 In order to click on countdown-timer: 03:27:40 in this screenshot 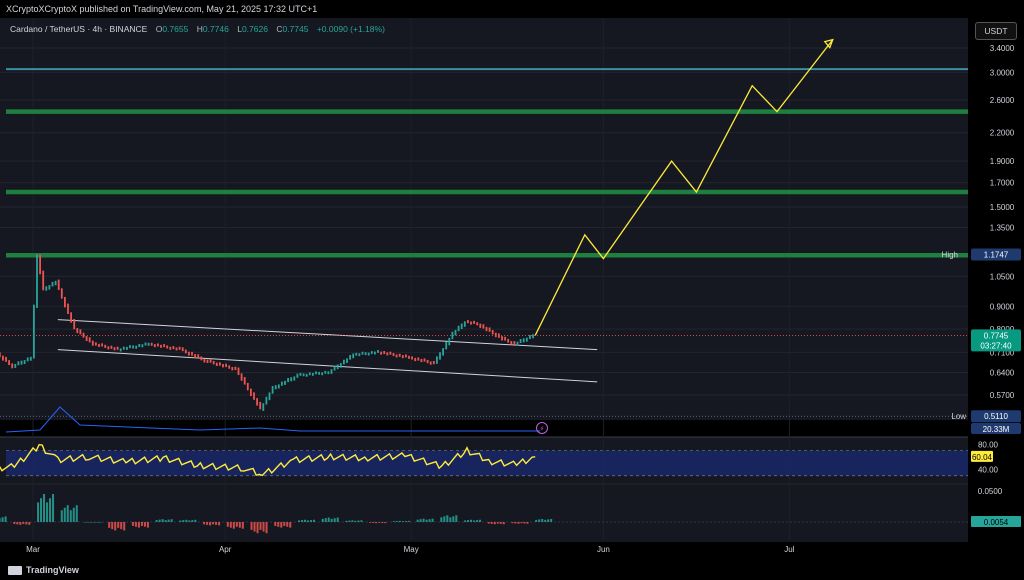, I will do `click(996, 345)`.